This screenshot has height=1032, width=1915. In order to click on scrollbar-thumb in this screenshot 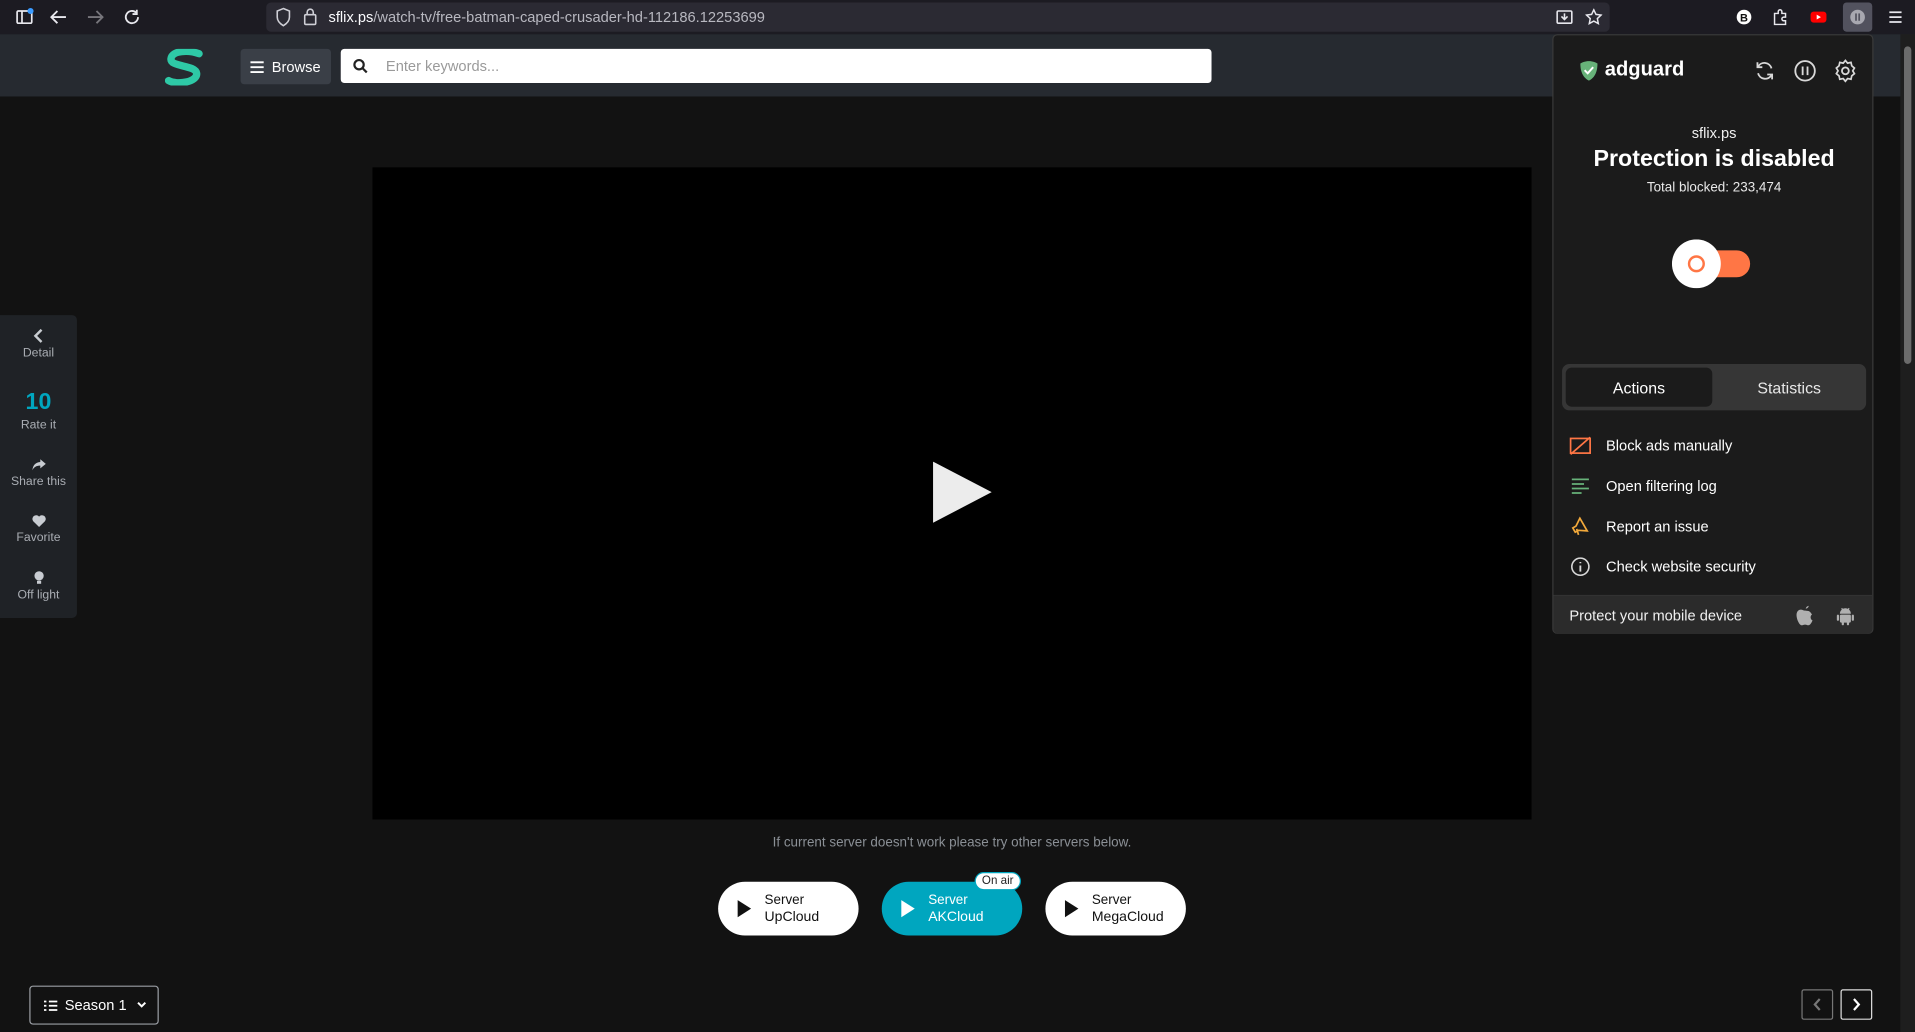, I will do `click(1908, 205)`.